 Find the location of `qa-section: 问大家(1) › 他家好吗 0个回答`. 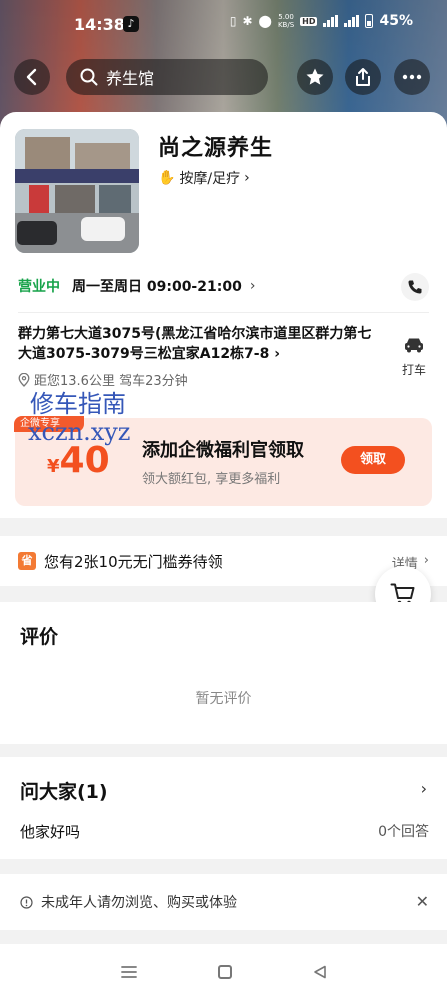

qa-section: 问大家(1) › 他家好吗 0个回答 is located at coordinates (223, 808).